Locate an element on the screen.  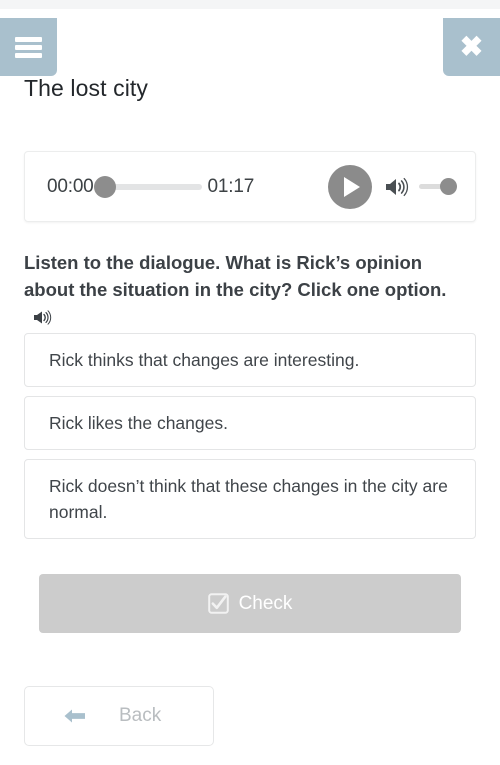
speaker-icon is located at coordinates (397, 187).